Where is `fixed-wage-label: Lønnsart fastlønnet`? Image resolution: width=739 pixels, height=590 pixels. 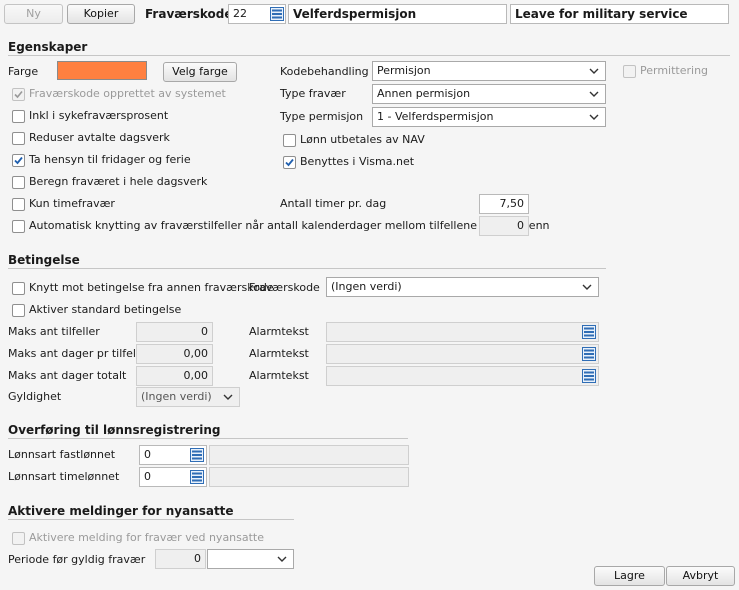 fixed-wage-label: Lønnsart fastlønnet is located at coordinates (62, 454).